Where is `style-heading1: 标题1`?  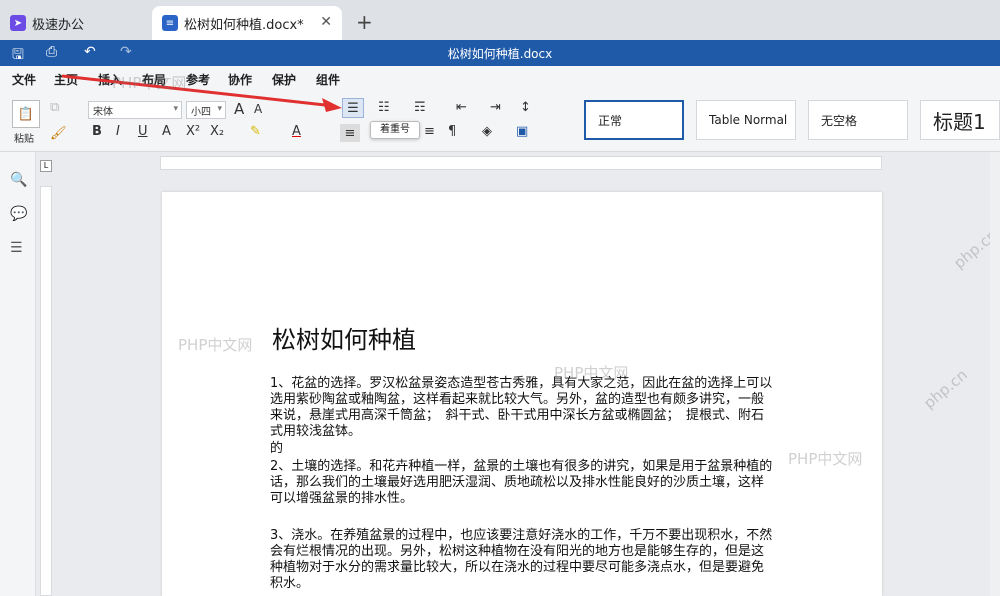 style-heading1: 标题1 is located at coordinates (960, 120).